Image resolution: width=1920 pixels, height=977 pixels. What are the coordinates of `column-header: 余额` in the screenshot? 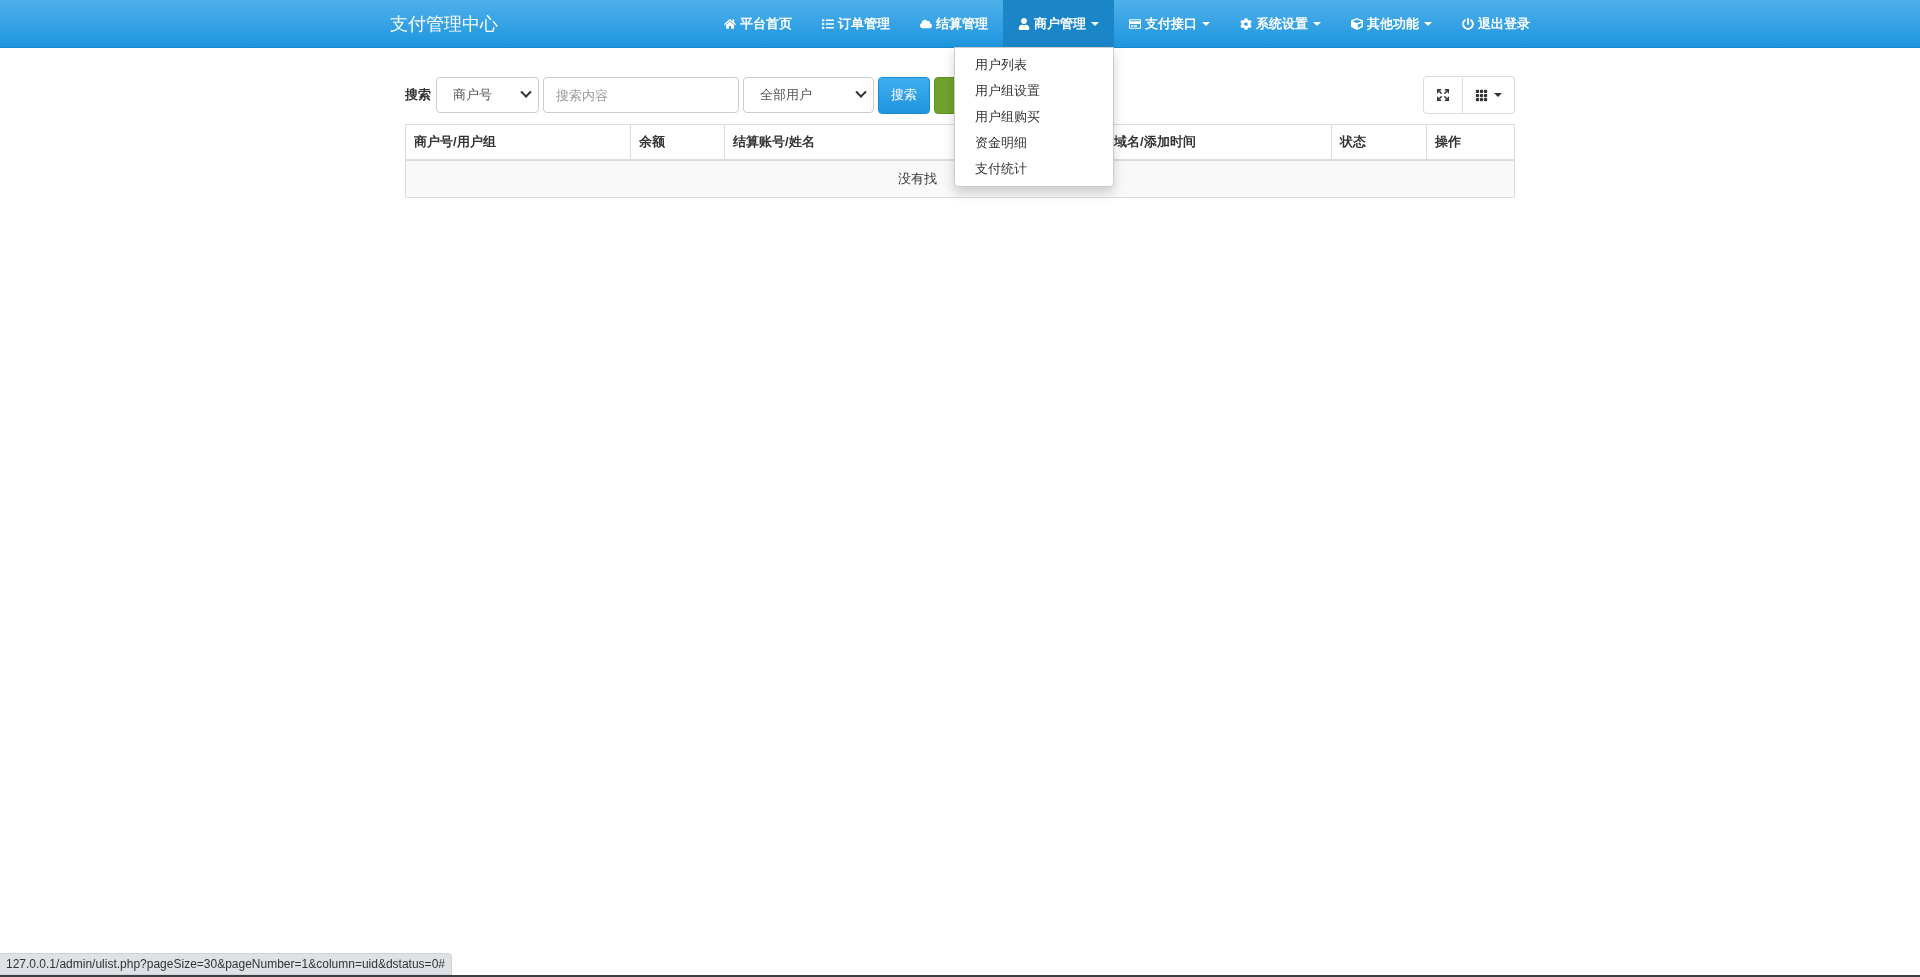 It's located at (677, 142).